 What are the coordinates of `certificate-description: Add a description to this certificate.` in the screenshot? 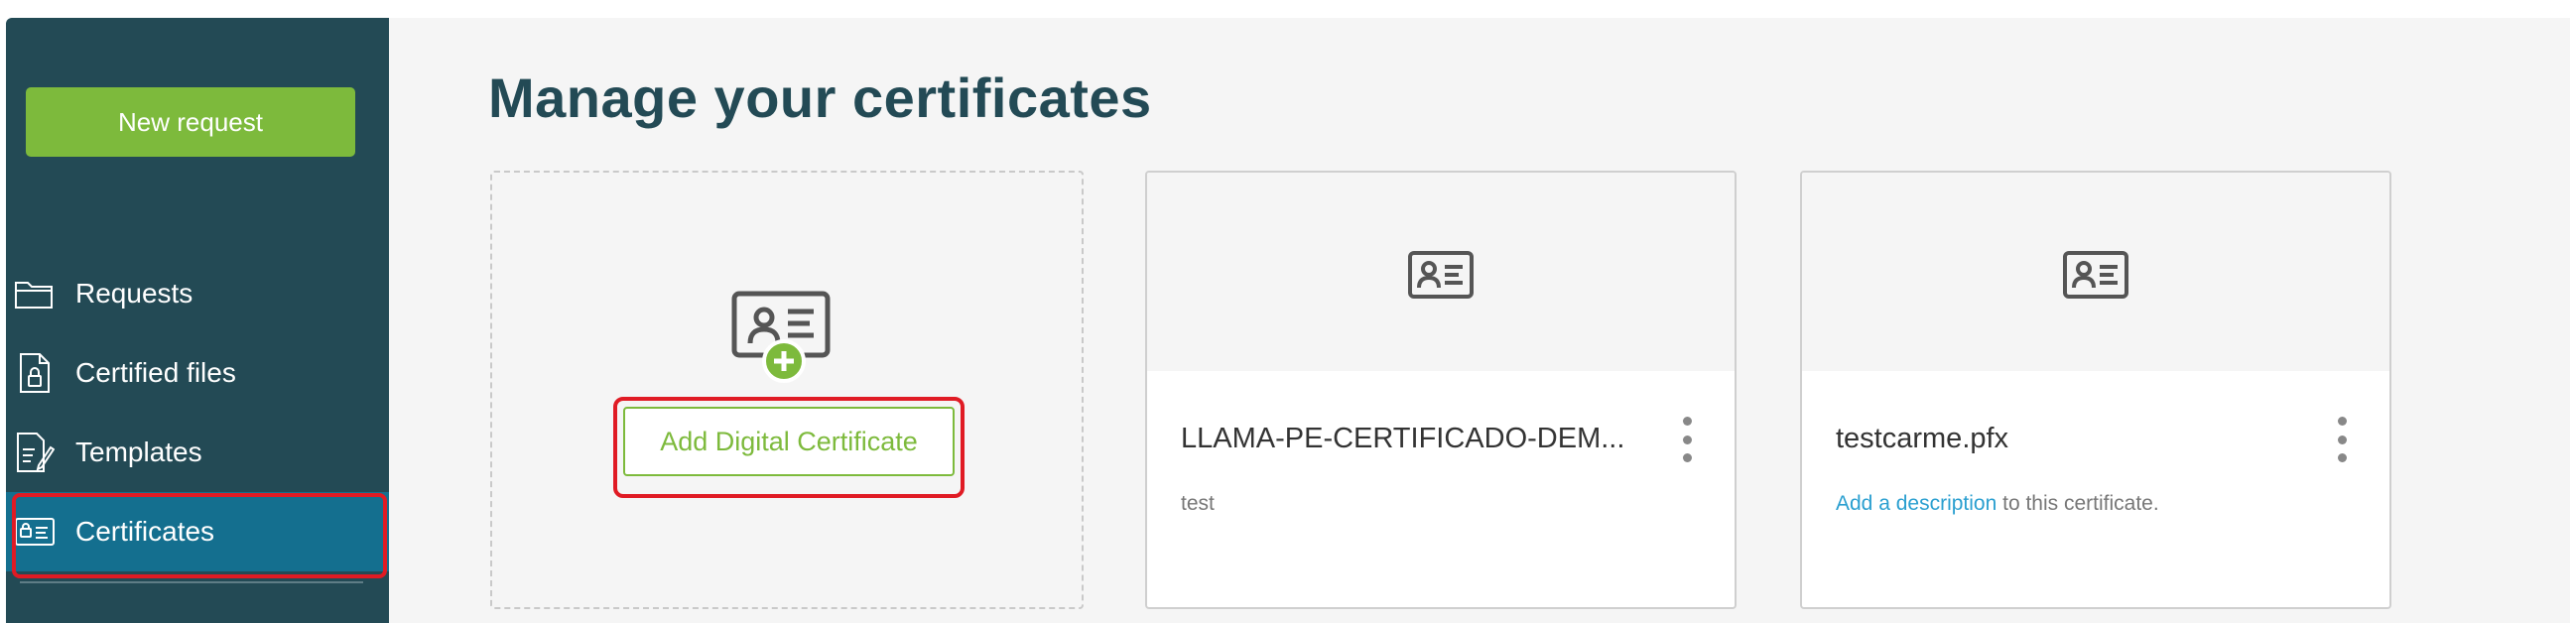 It's located at (1998, 504).